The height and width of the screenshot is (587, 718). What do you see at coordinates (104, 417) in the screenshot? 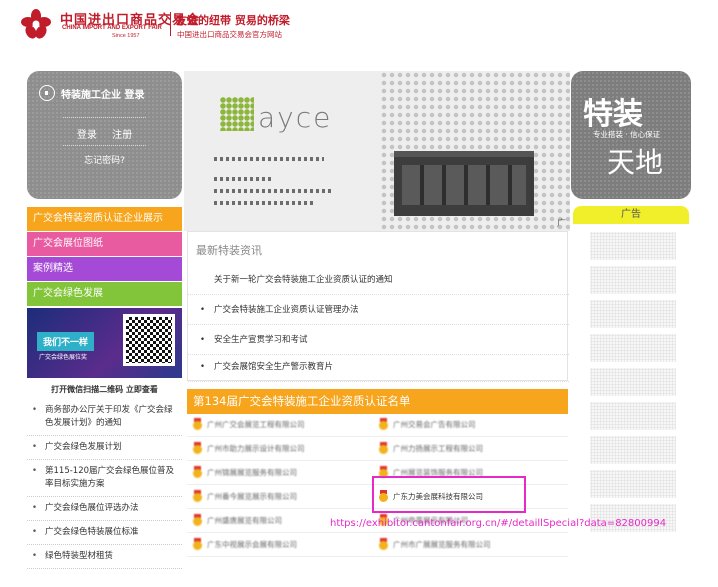
I see `list-item: 商务部办公厅关于印发《广交会绿色发展计划》的通知` at bounding box center [104, 417].